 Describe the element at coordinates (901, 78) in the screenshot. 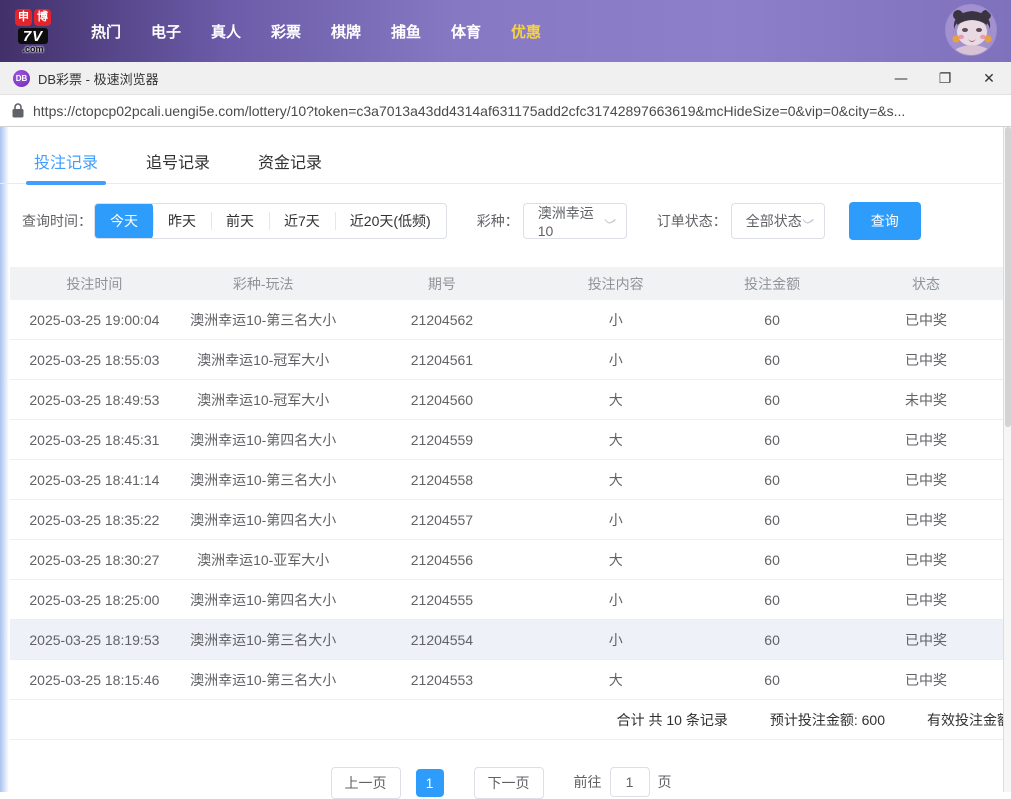

I see `minimize-button: —` at that location.